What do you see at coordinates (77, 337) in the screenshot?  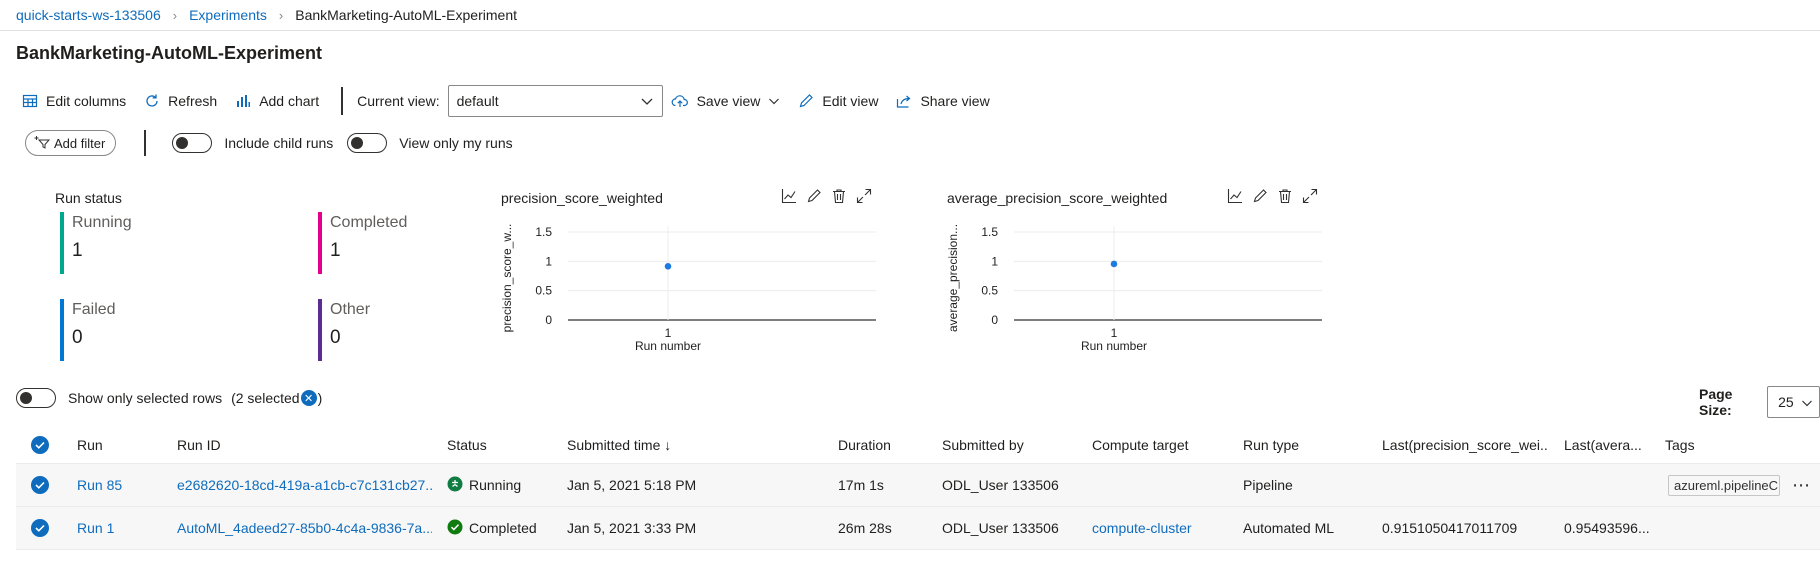 I see `status-count-failed: 0` at bounding box center [77, 337].